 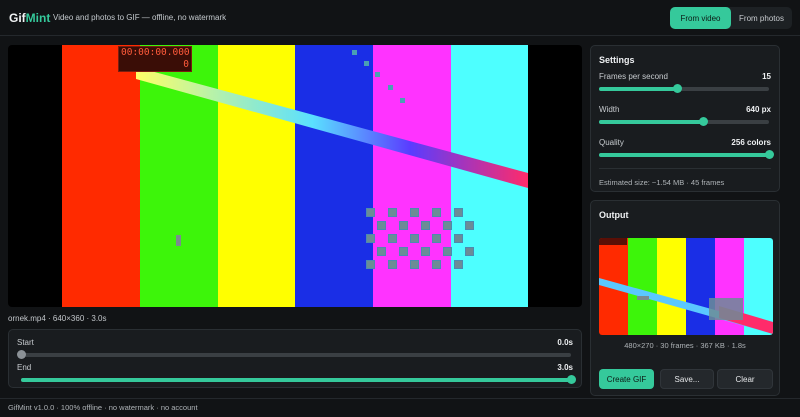 I want to click on start-label: Start, so click(x=25, y=342).